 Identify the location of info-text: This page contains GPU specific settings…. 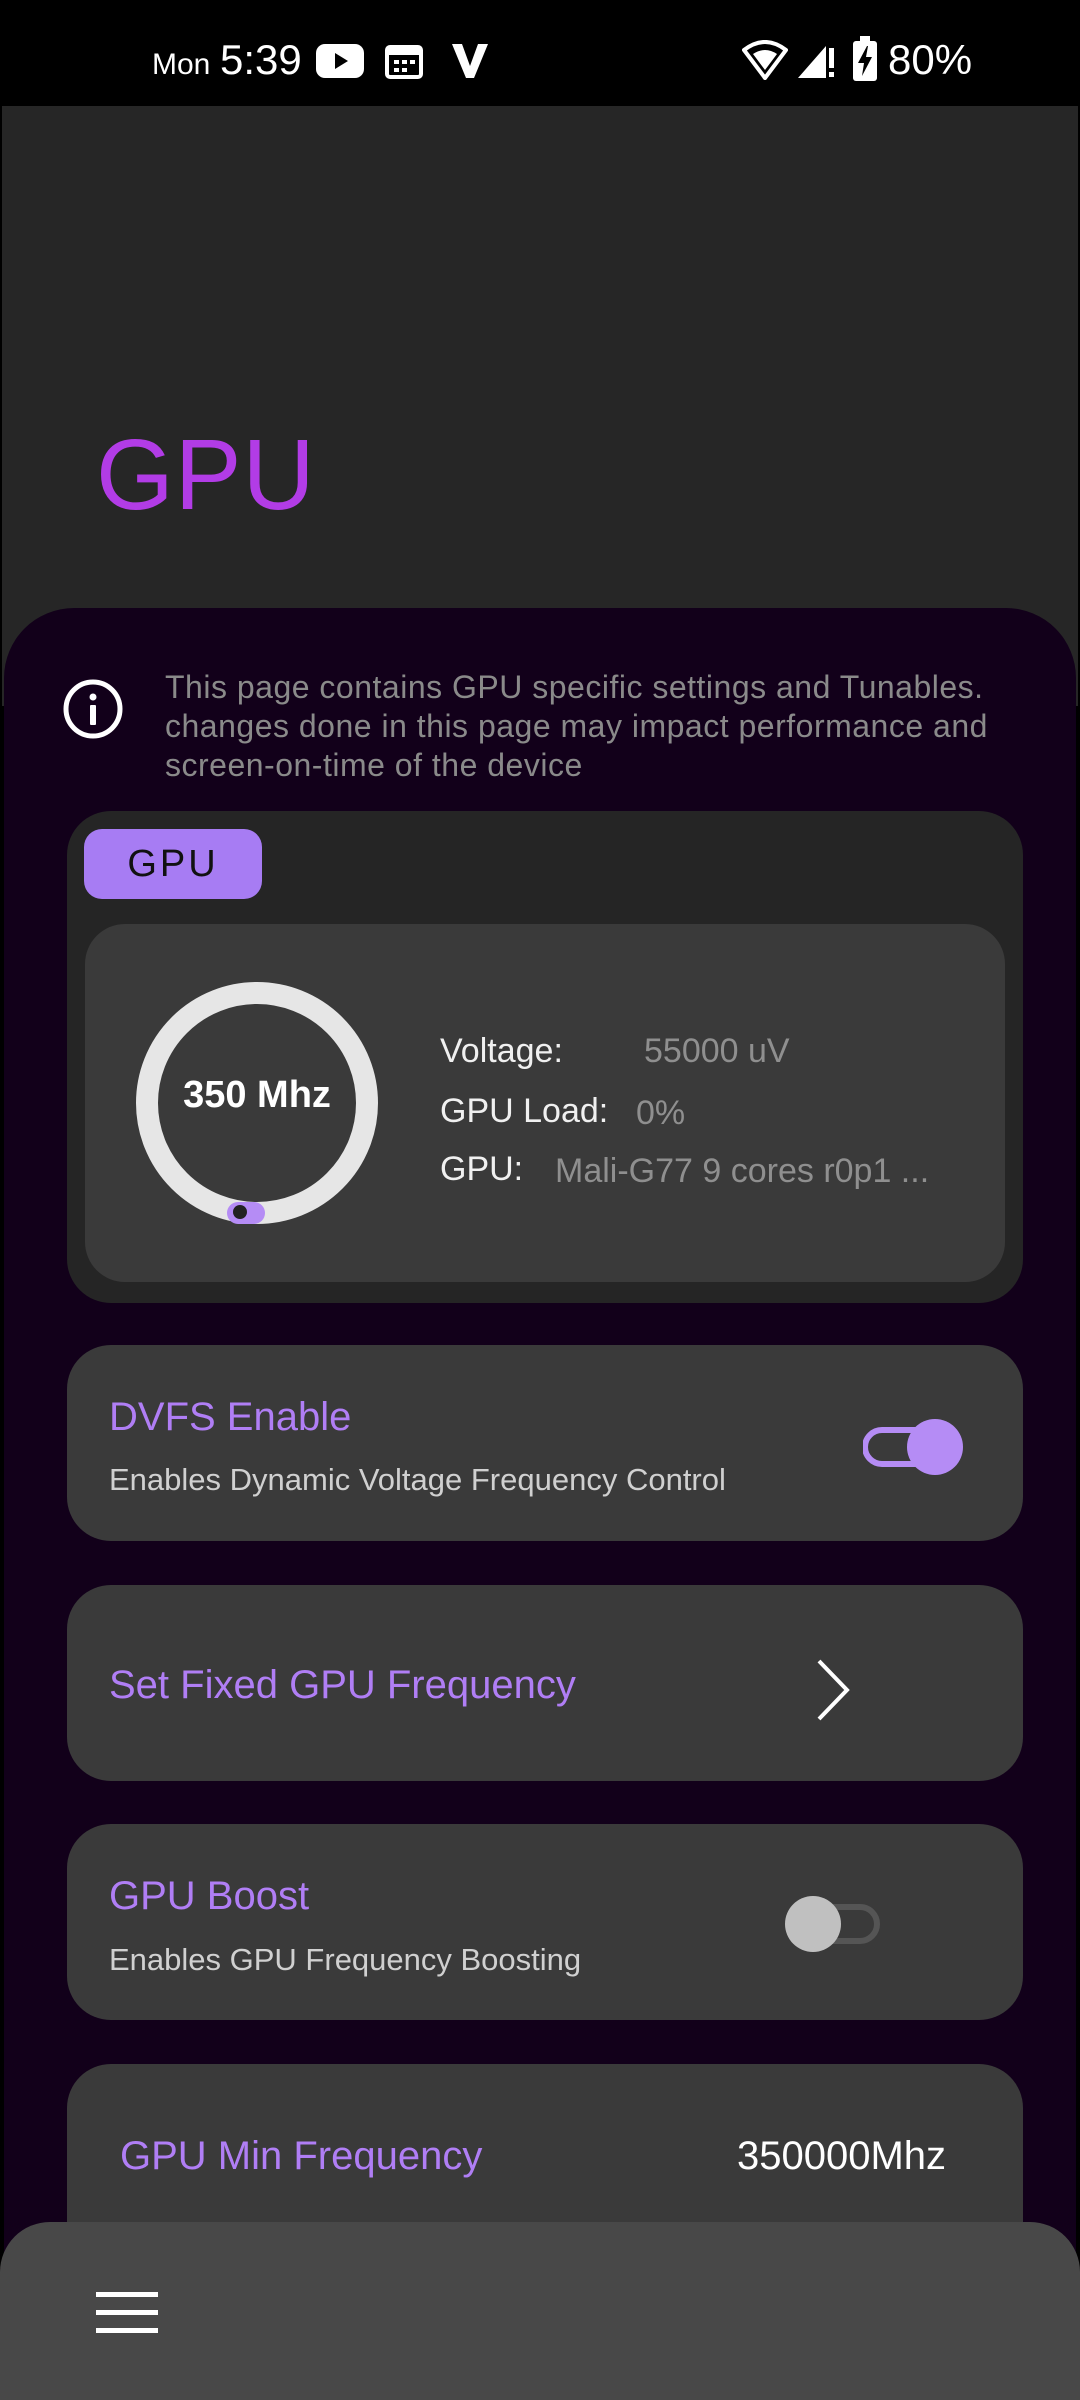
(576, 726).